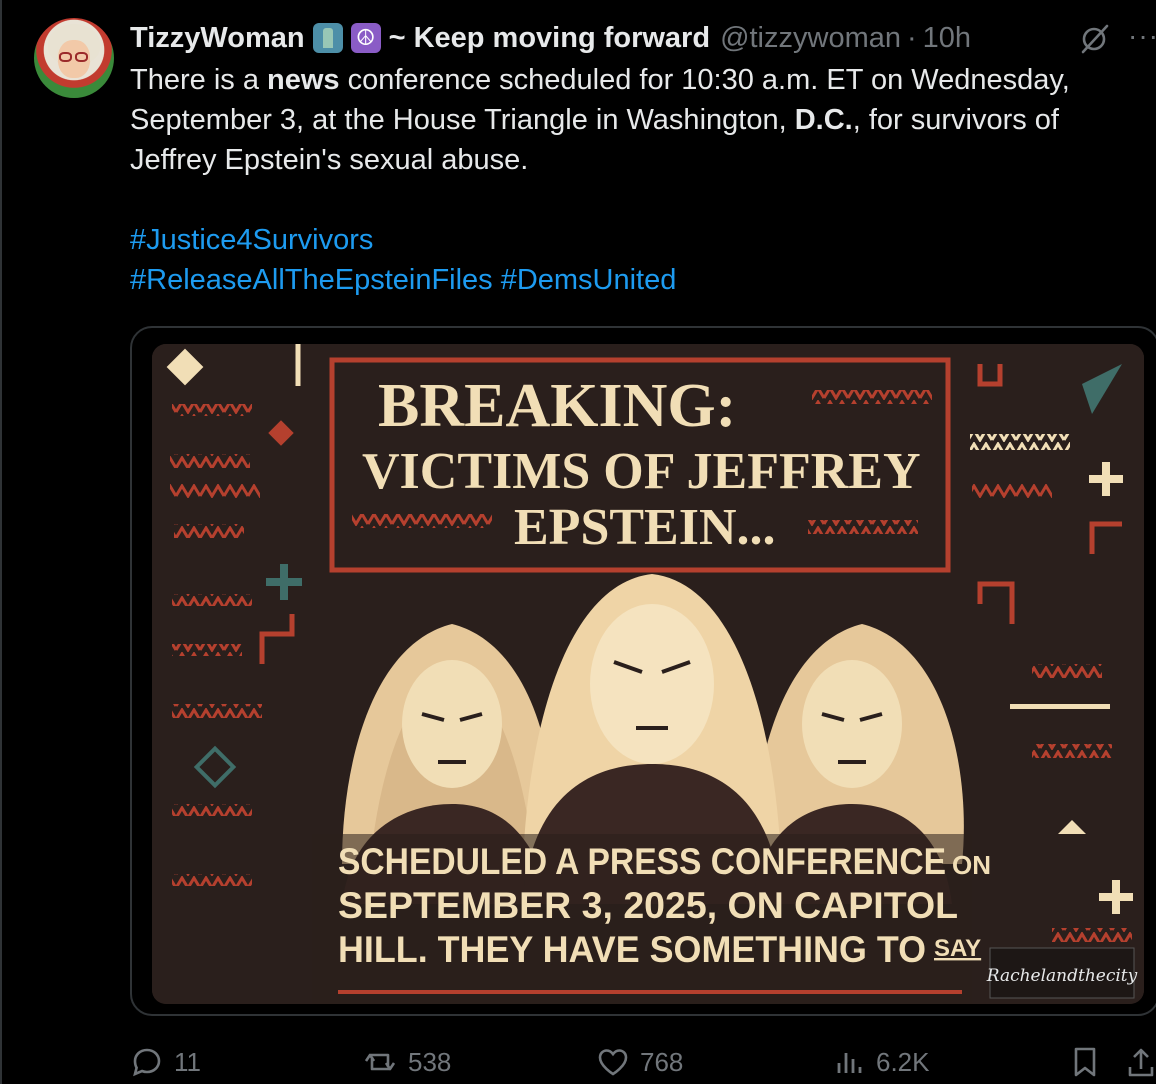  Describe the element at coordinates (823, 120) in the screenshot. I see `tweet-text-bold: D.C.` at that location.